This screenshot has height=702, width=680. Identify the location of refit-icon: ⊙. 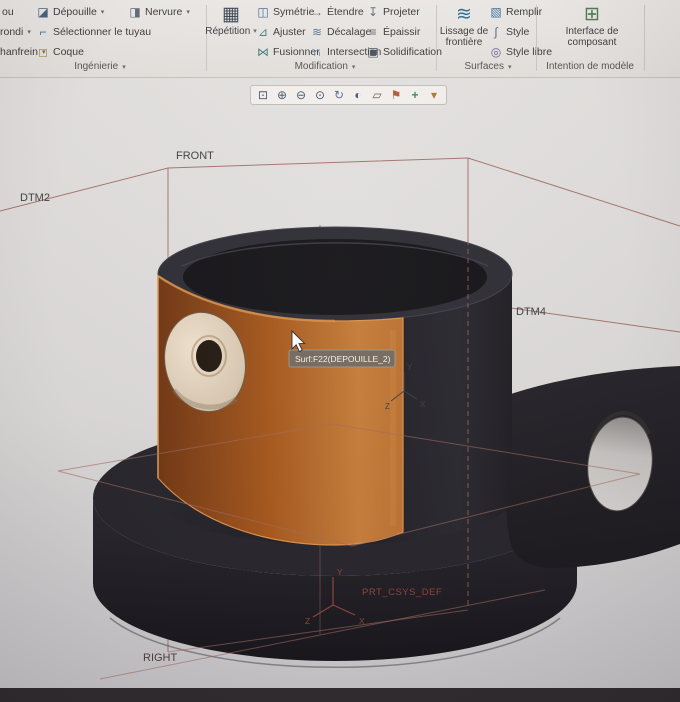
(320, 95).